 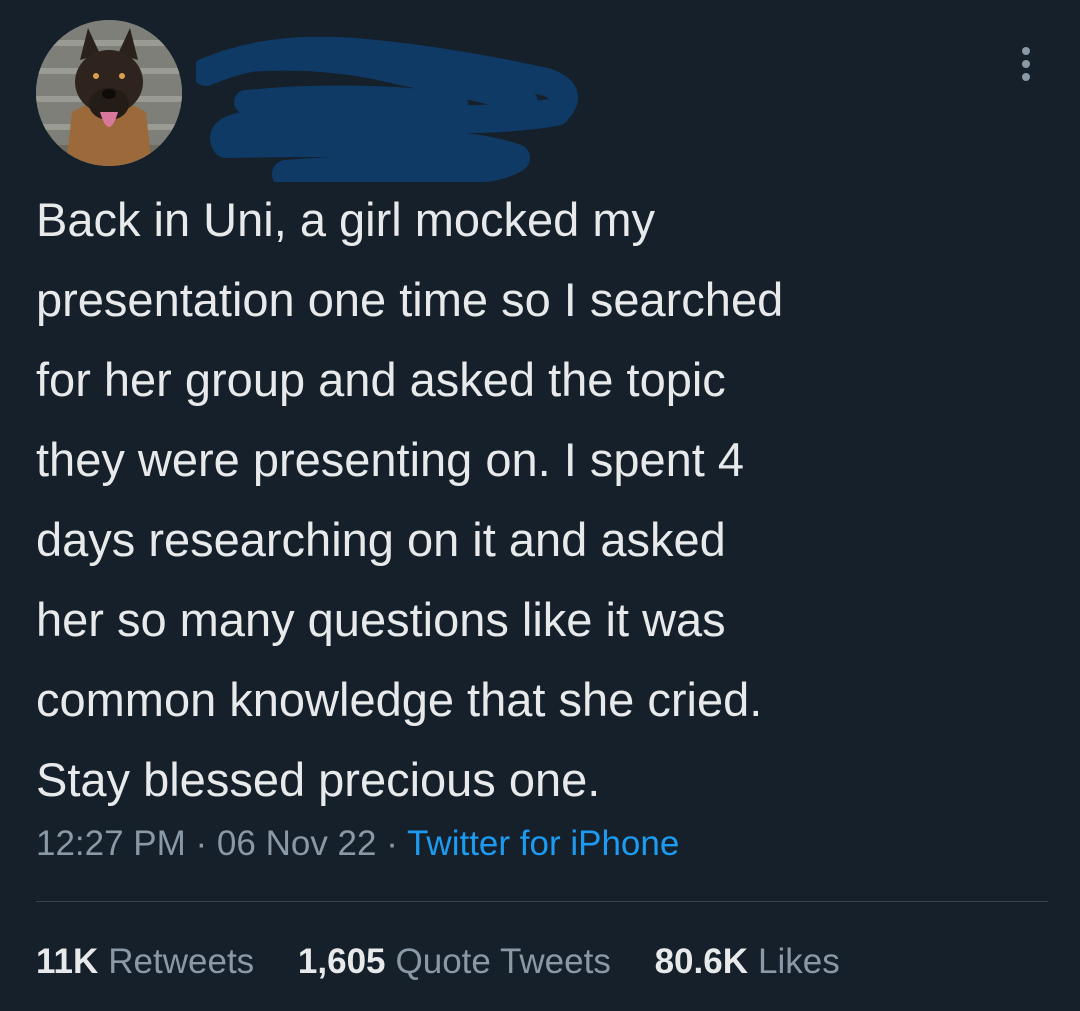 I want to click on more-button, so click(x=1026, y=64).